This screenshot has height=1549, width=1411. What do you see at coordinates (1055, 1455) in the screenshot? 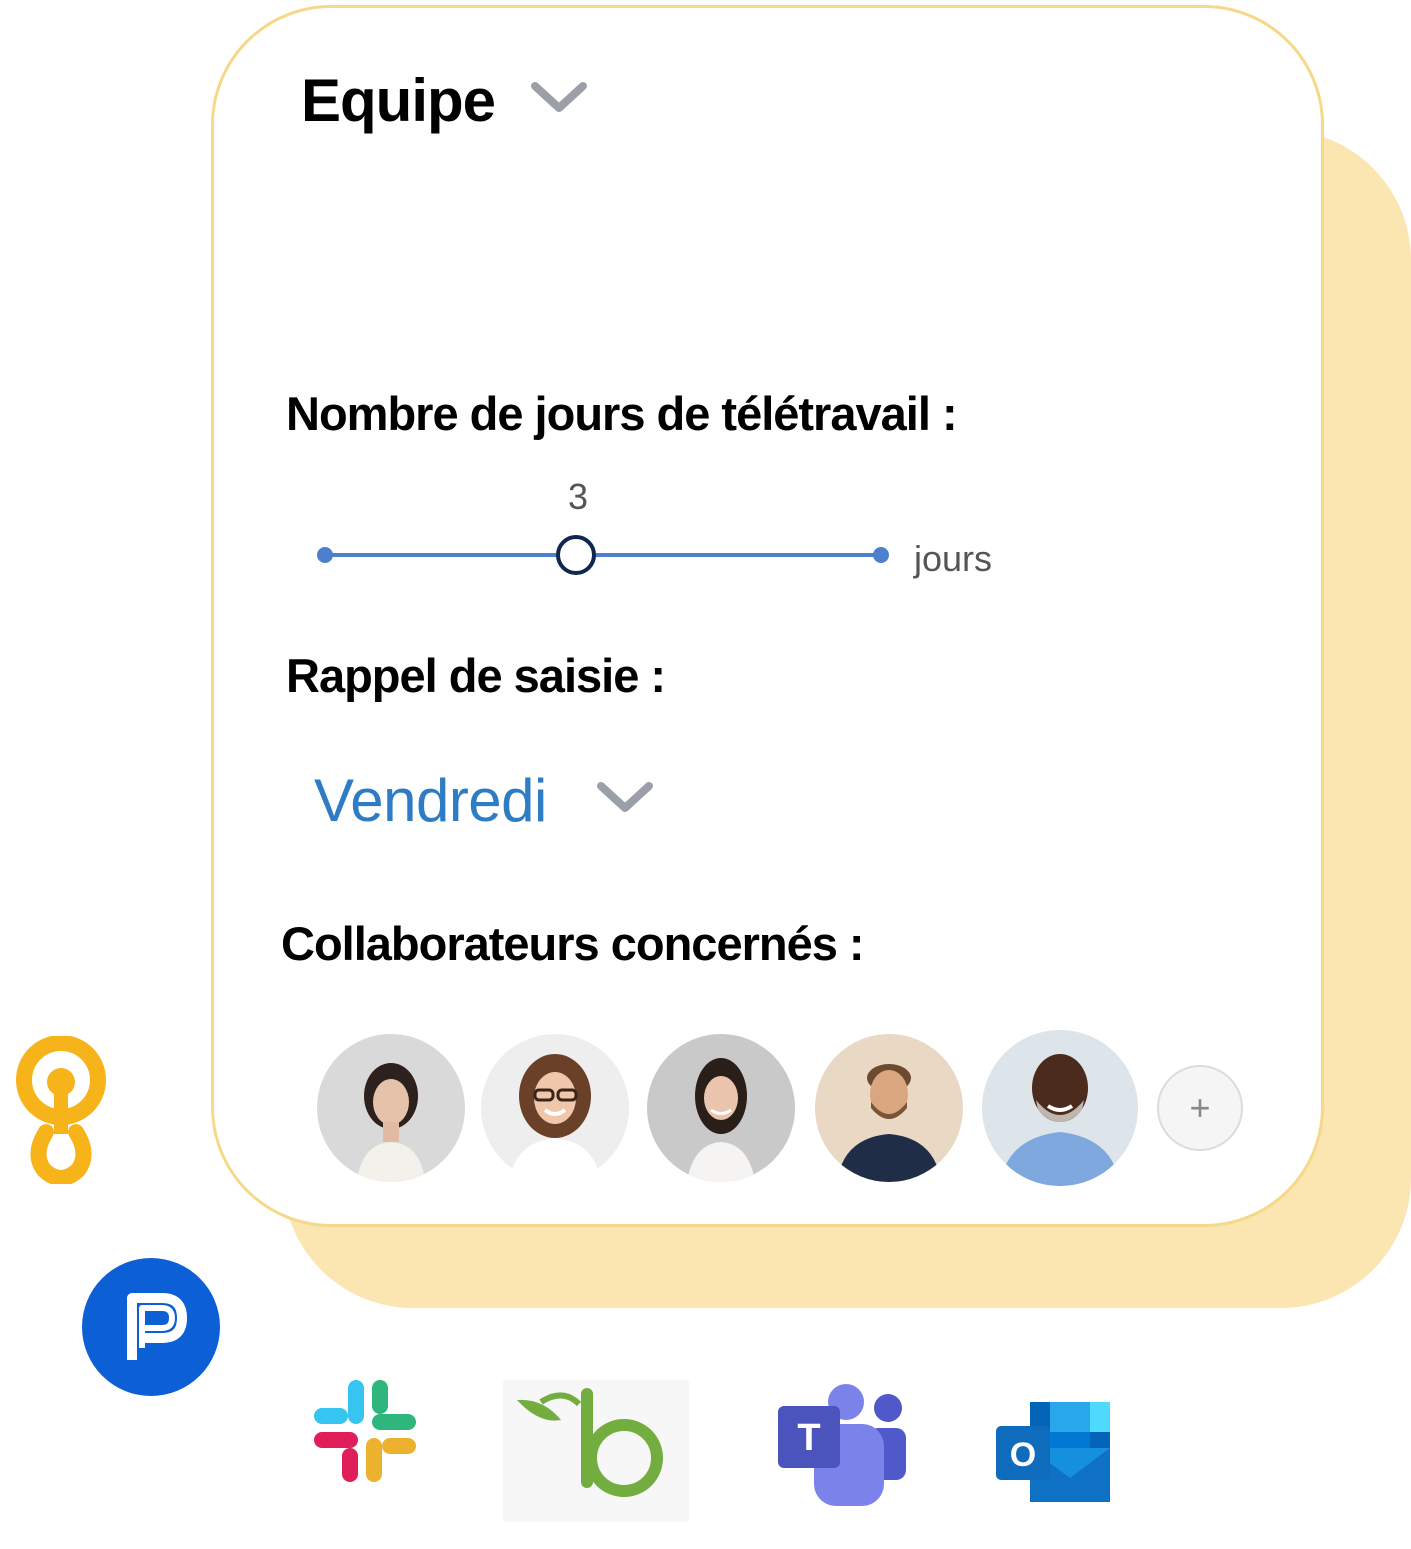
I see `outlook-icon: O` at bounding box center [1055, 1455].